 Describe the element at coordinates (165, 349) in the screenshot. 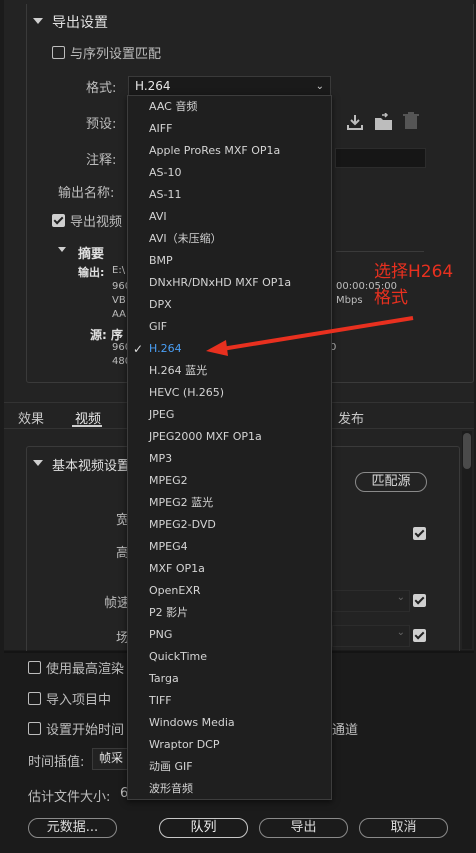

I see `format-option-selected: H.264` at that location.